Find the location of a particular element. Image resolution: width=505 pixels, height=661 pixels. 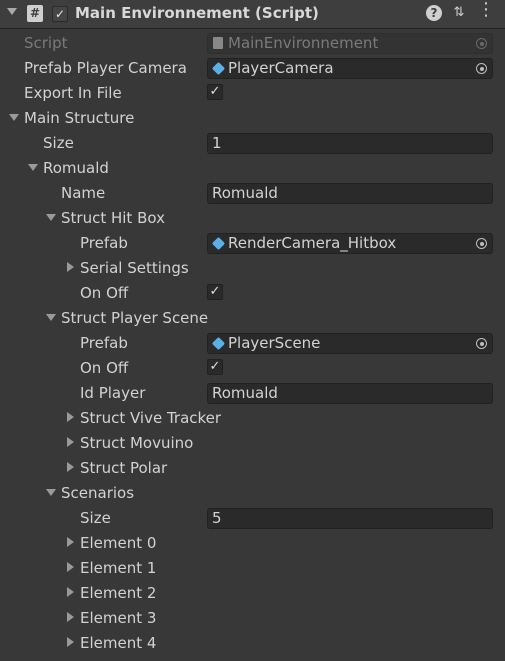

export-in-file-checkbox: ✓ is located at coordinates (215, 92).